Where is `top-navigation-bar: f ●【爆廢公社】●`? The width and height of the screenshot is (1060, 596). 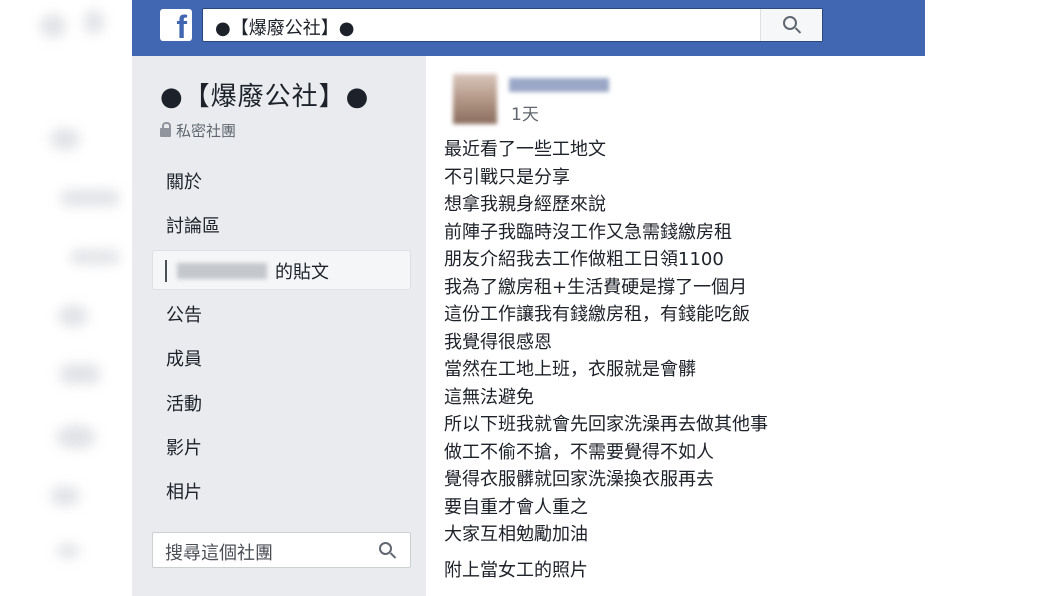
top-navigation-bar: f ●【爆廢公社】● is located at coordinates (528, 28).